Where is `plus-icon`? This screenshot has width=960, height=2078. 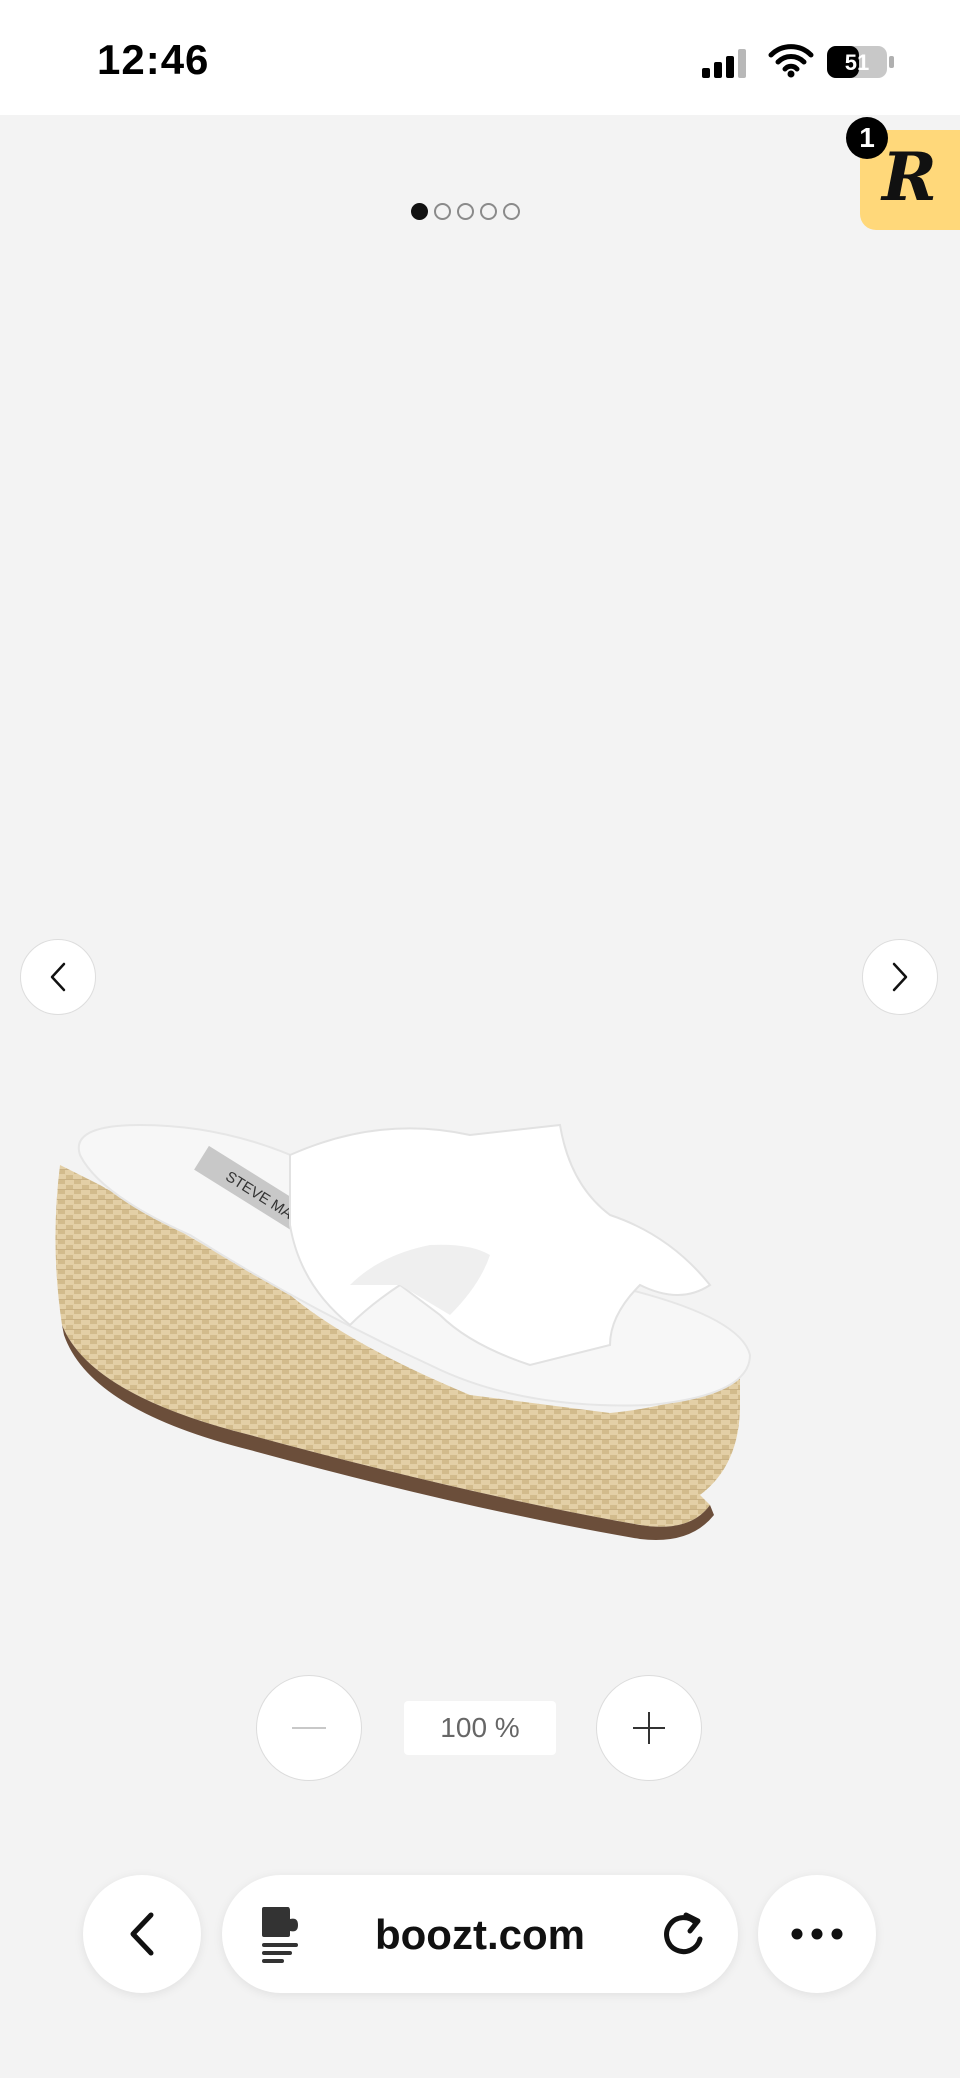
plus-icon is located at coordinates (649, 1728).